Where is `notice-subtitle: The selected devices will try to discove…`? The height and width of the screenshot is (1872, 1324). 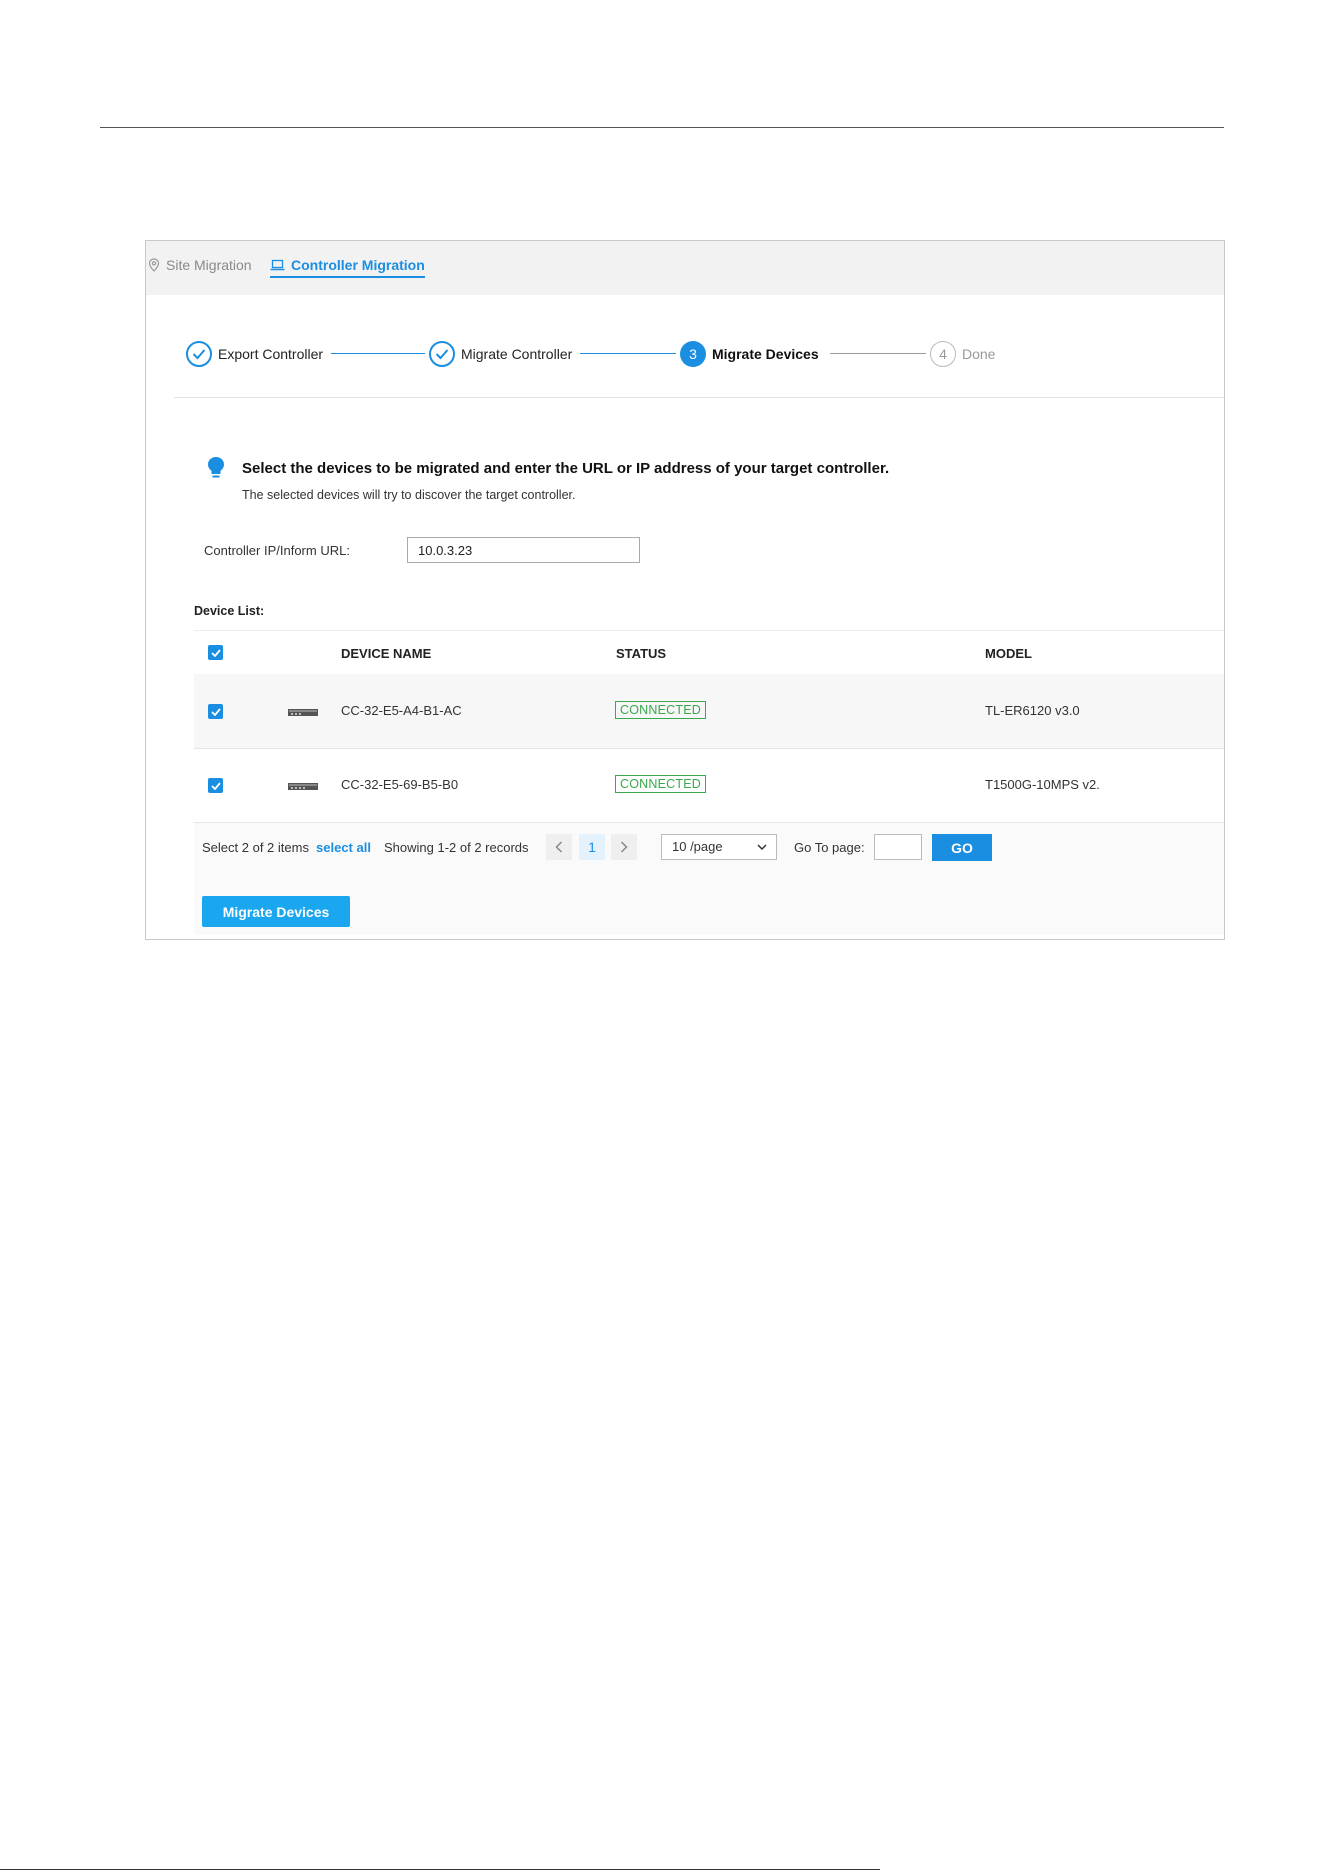
notice-subtitle: The selected devices will try to discove… is located at coordinates (409, 495).